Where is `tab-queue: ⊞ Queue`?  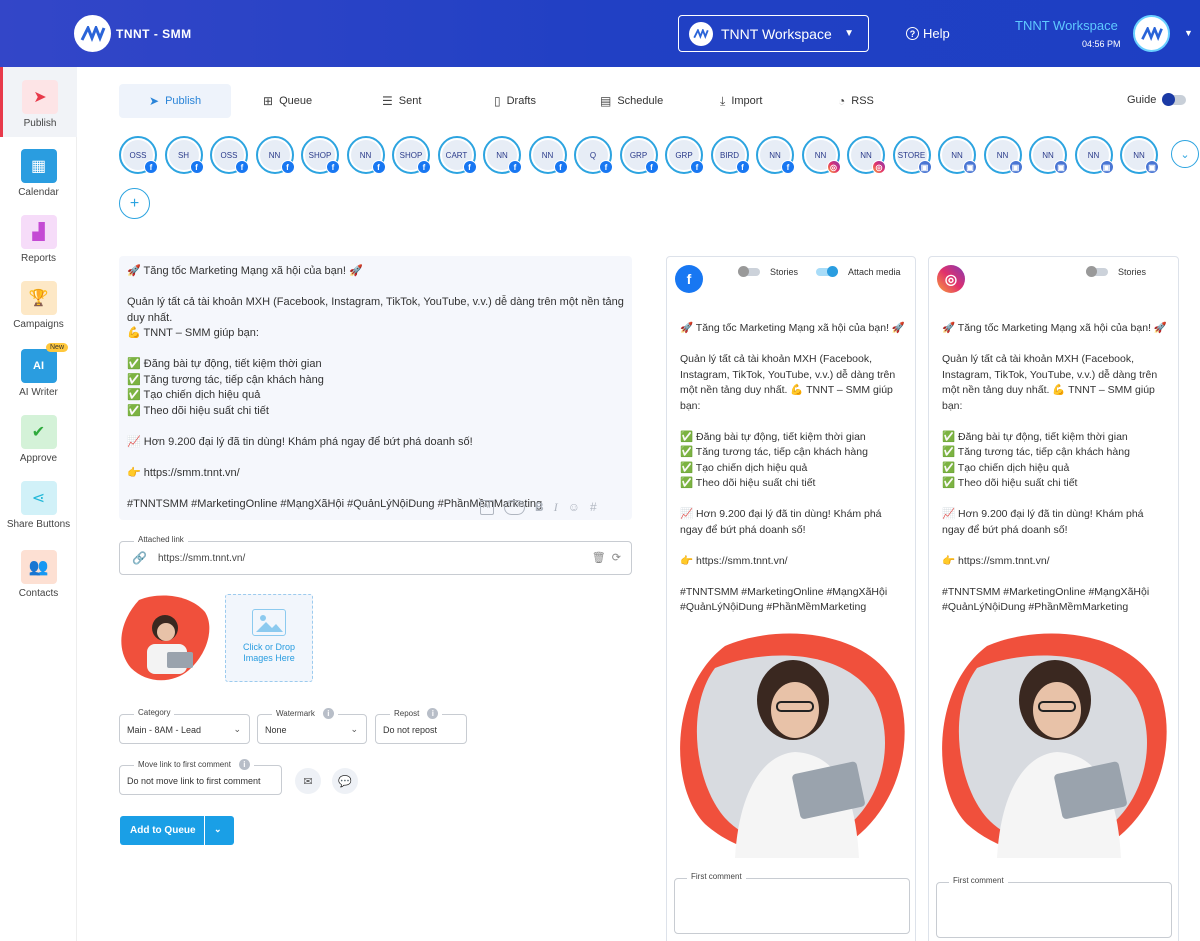
tab-queue: ⊞ Queue is located at coordinates (287, 101).